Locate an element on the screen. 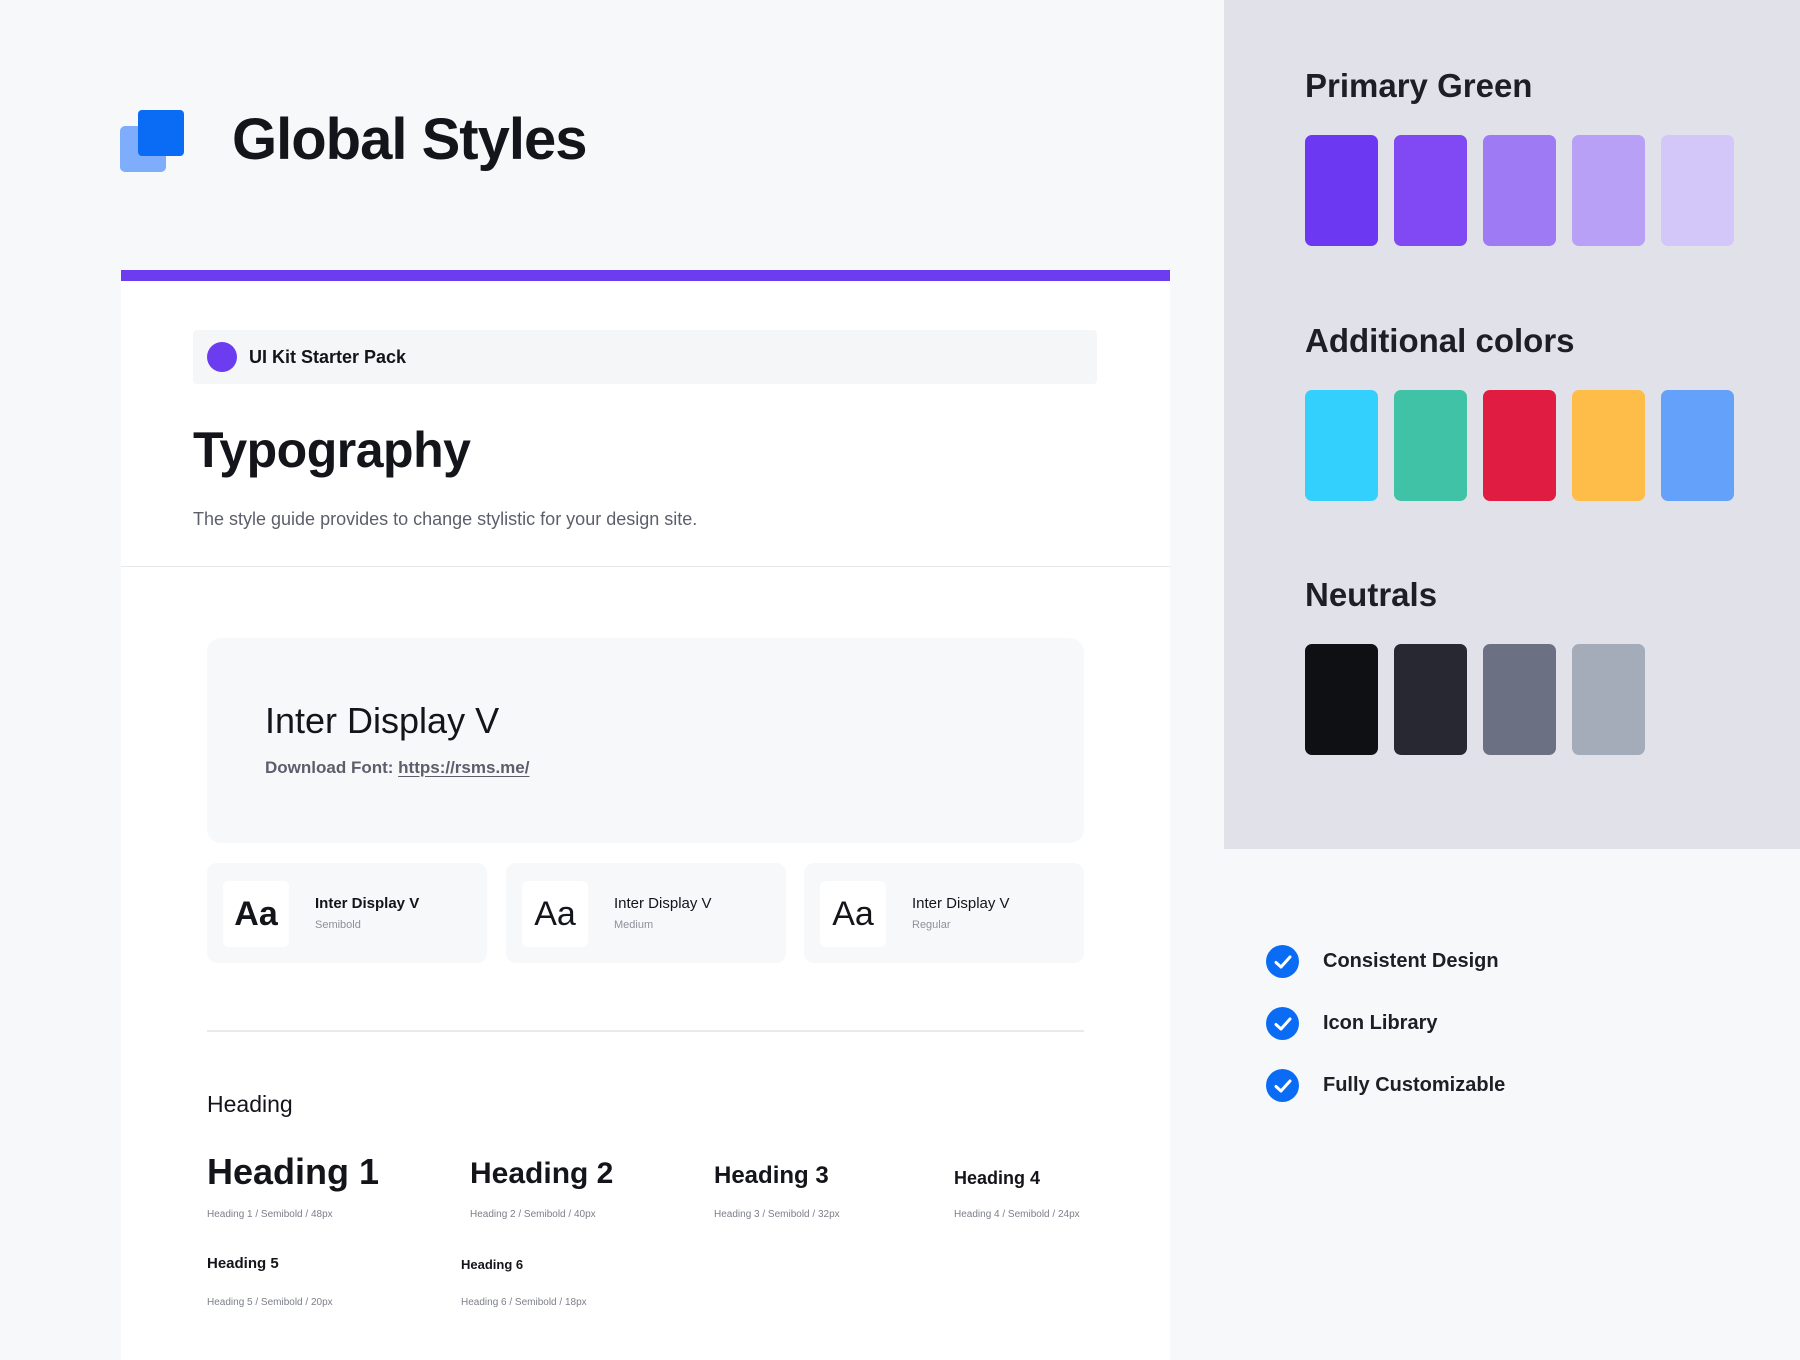 This screenshot has height=1360, width=1800. heading-6-sample: Heading 6 is located at coordinates (492, 1264).